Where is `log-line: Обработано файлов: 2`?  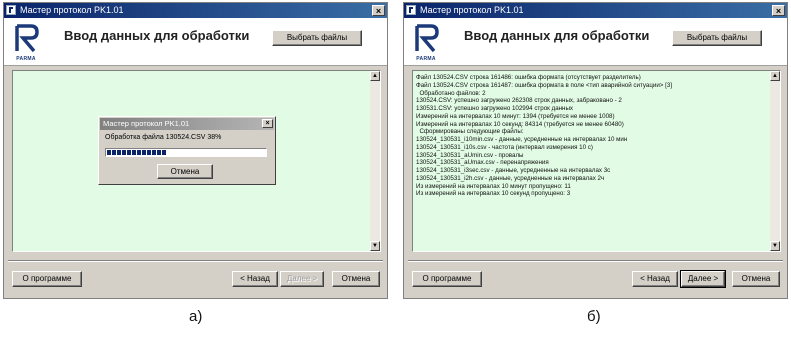 log-line: Обработано файлов: 2 is located at coordinates (451, 93).